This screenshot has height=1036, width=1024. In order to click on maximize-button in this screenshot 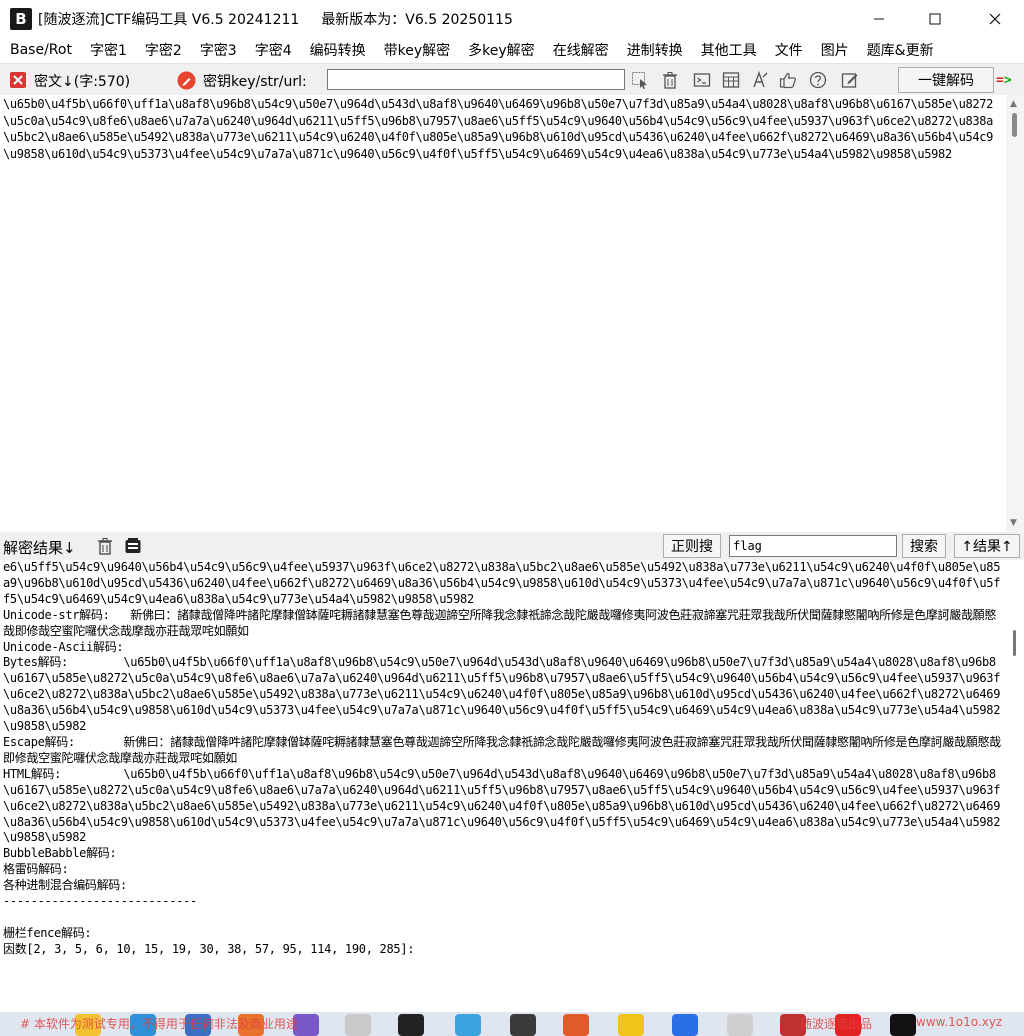, I will do `click(935, 19)`.